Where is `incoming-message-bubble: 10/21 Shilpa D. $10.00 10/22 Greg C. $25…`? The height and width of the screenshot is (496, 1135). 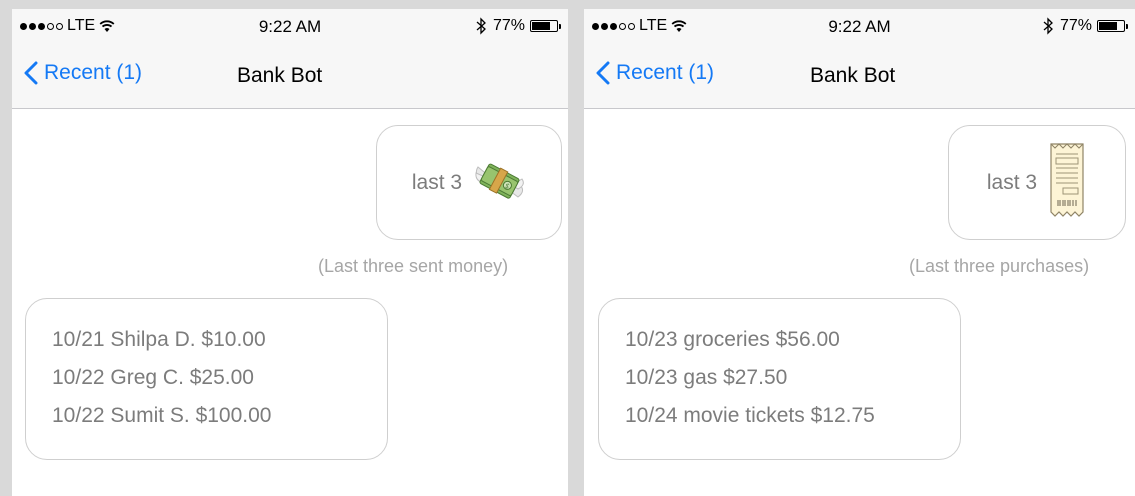
incoming-message-bubble: 10/21 Shilpa D. $10.00 10/22 Greg C. $25… is located at coordinates (206, 379).